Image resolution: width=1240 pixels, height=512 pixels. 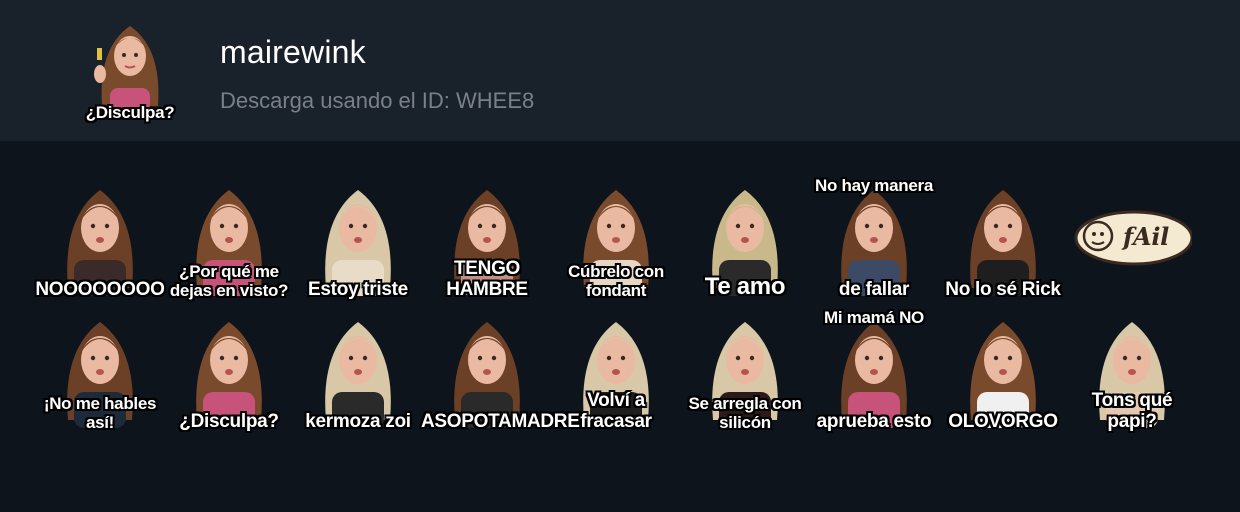 What do you see at coordinates (745, 240) in the screenshot?
I see `sticker: Te amo` at bounding box center [745, 240].